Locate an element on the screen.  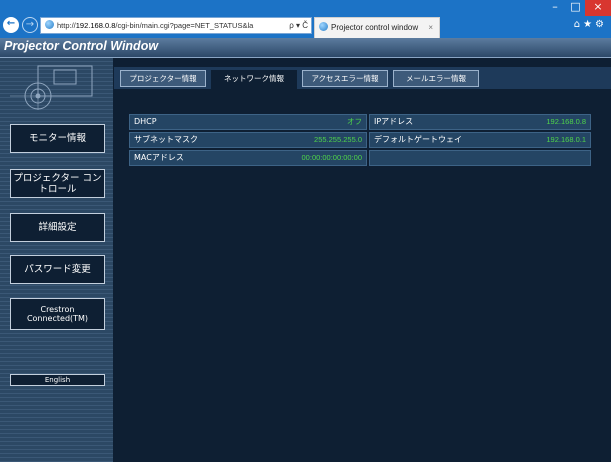
ip-address-value: 192.168.0.8 is located at coordinates (566, 121).